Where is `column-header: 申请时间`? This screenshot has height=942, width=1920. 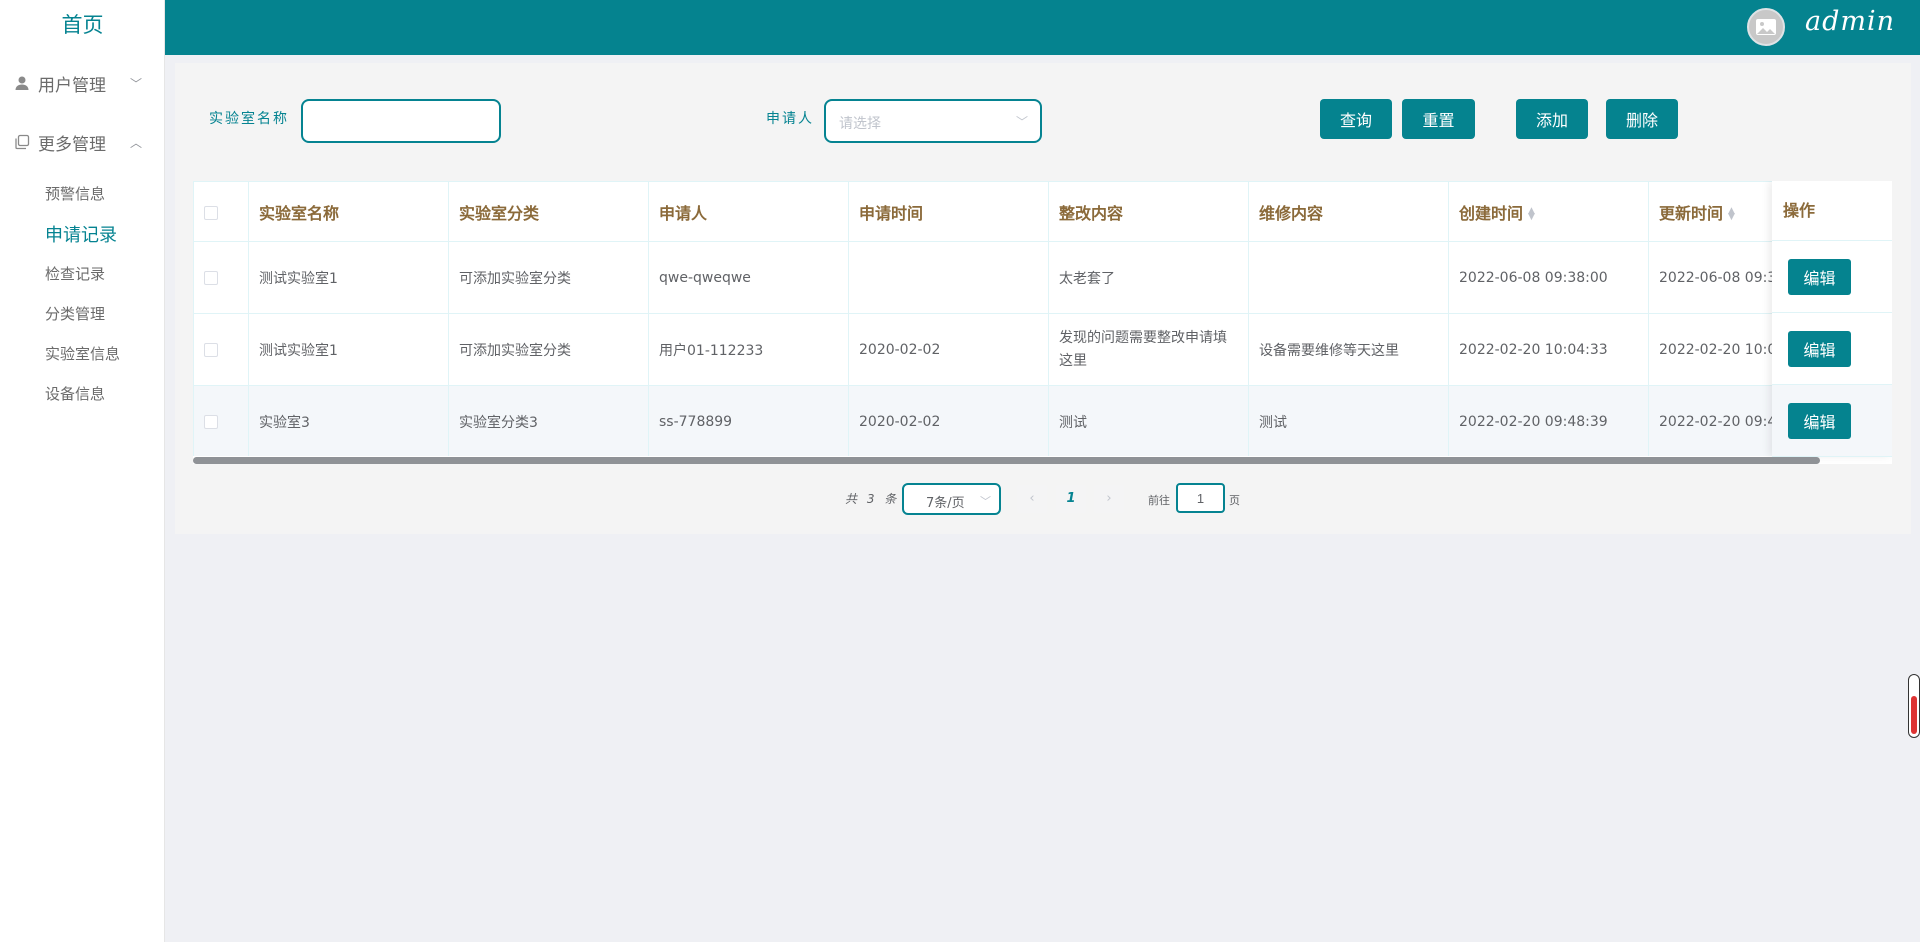 column-header: 申请时间 is located at coordinates (948, 211).